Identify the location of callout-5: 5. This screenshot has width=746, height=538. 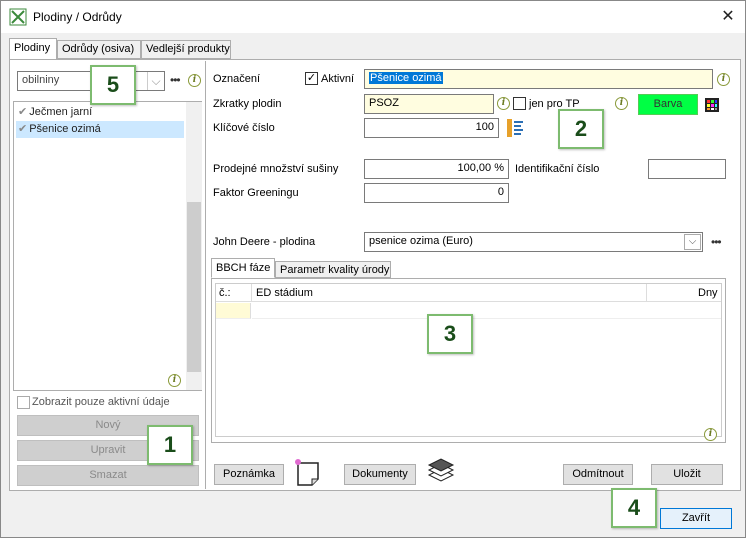
(113, 85).